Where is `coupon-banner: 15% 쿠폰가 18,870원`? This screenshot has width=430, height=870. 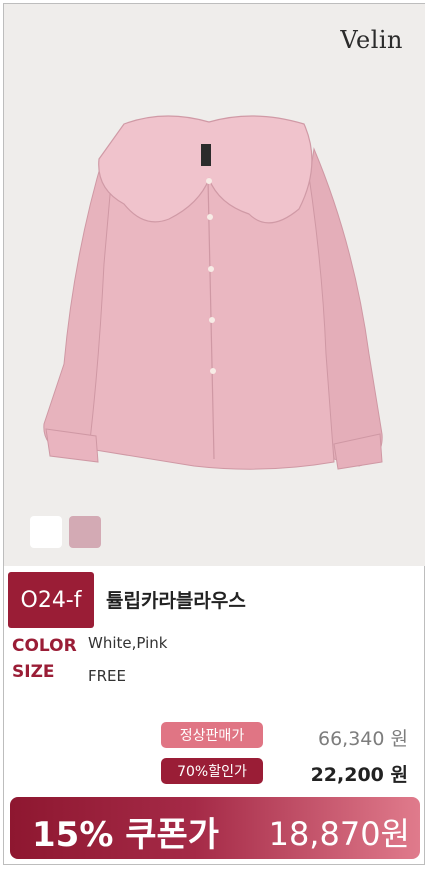
coupon-banner: 15% 쿠폰가 18,870원 is located at coordinates (215, 828).